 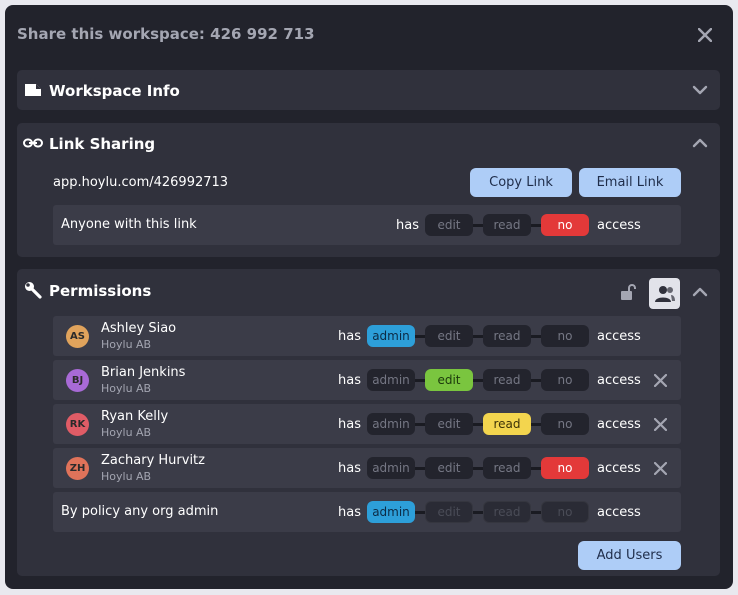 I want to click on copy-link-button: Copy Link, so click(x=521, y=182).